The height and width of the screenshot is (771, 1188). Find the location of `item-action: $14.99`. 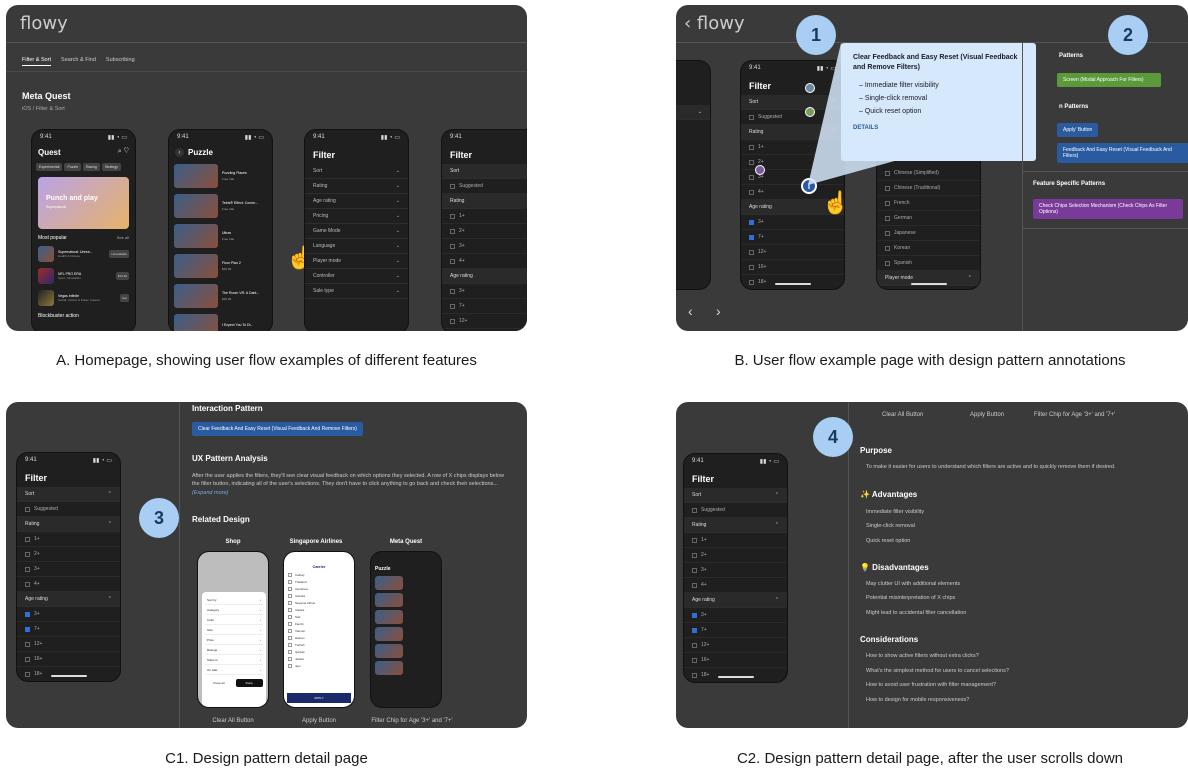

item-action: $14.99 is located at coordinates (122, 276).